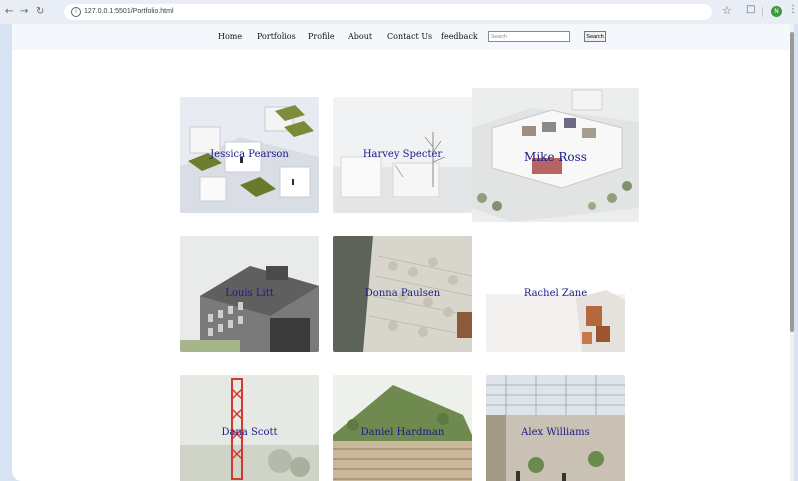 This screenshot has height=481, width=798. I want to click on portfolio-card-harvey-specter: Harvey Specter, so click(402, 155).